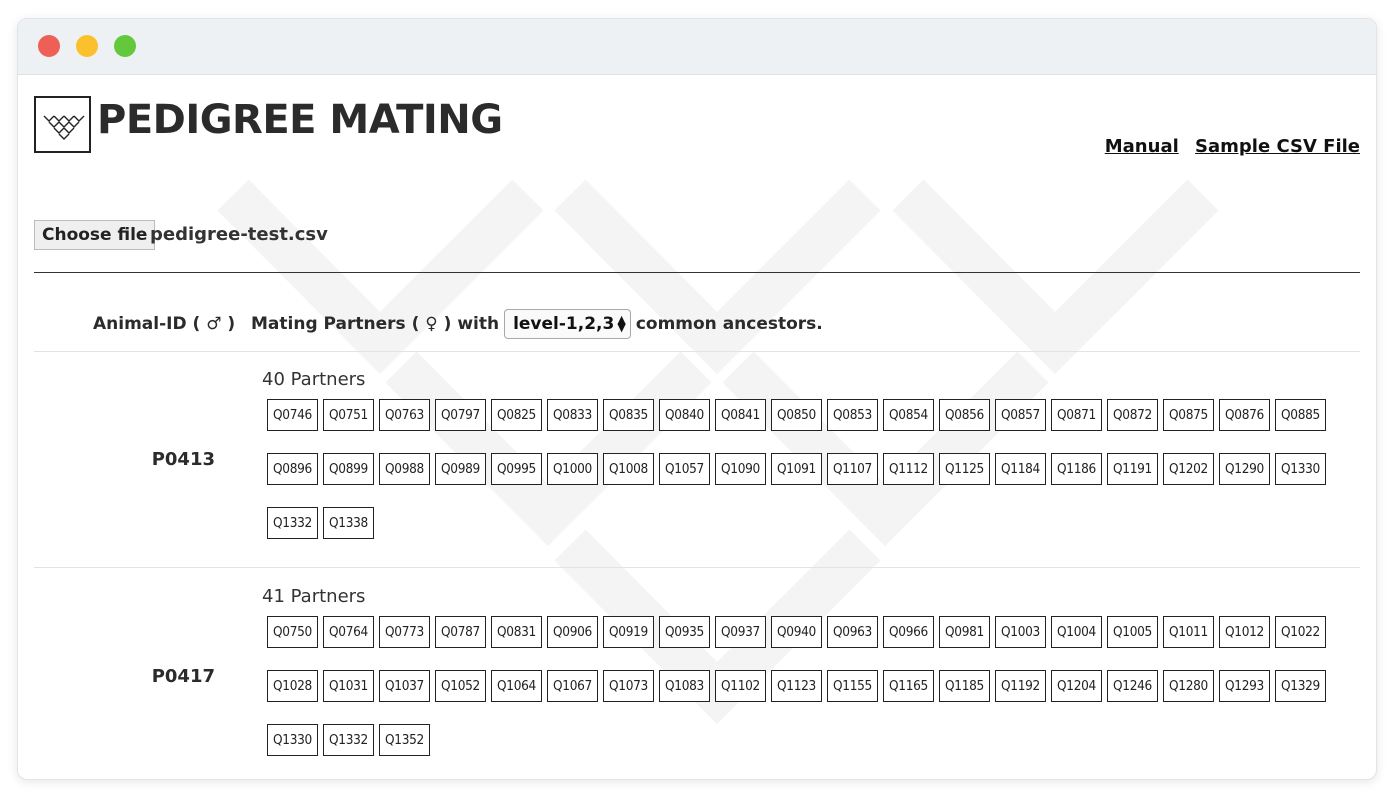 This screenshot has width=1398, height=794. What do you see at coordinates (796, 686) in the screenshot?
I see `partner-tag: Q1123` at bounding box center [796, 686].